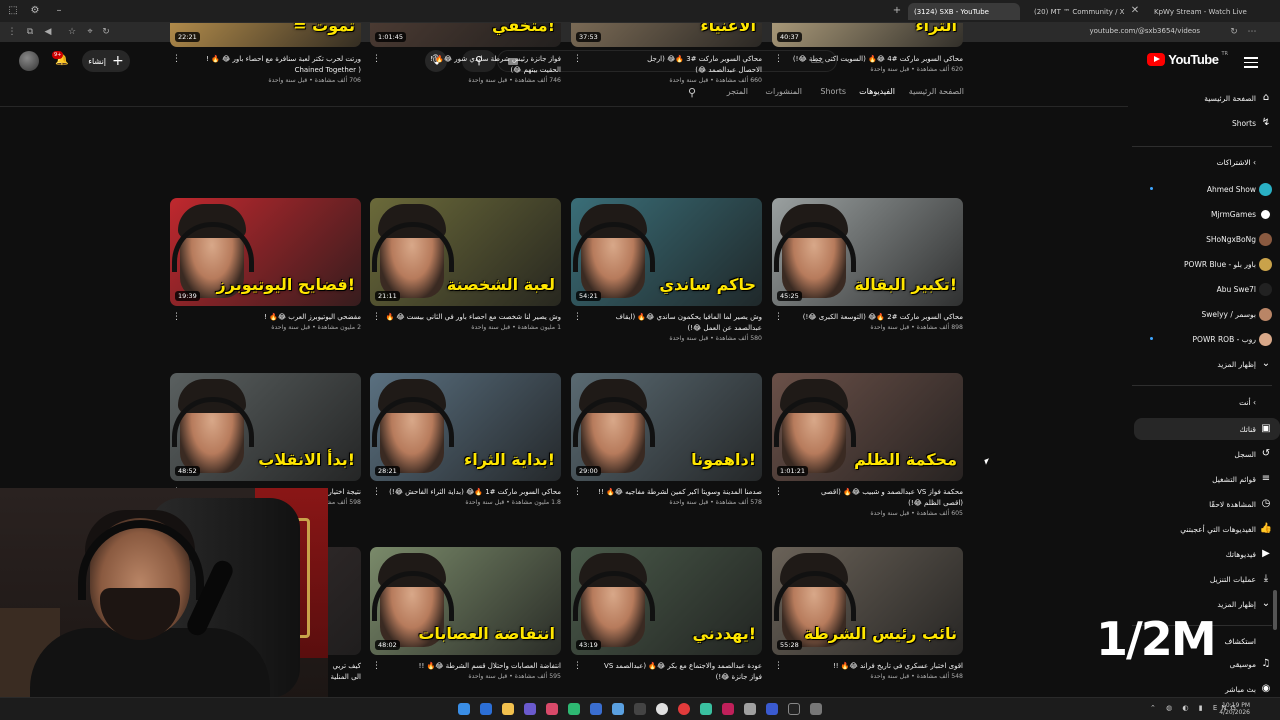  What do you see at coordinates (867, 252) in the screenshot?
I see `video-thumbnail: تكبير البقالة! 45:25` at bounding box center [867, 252].